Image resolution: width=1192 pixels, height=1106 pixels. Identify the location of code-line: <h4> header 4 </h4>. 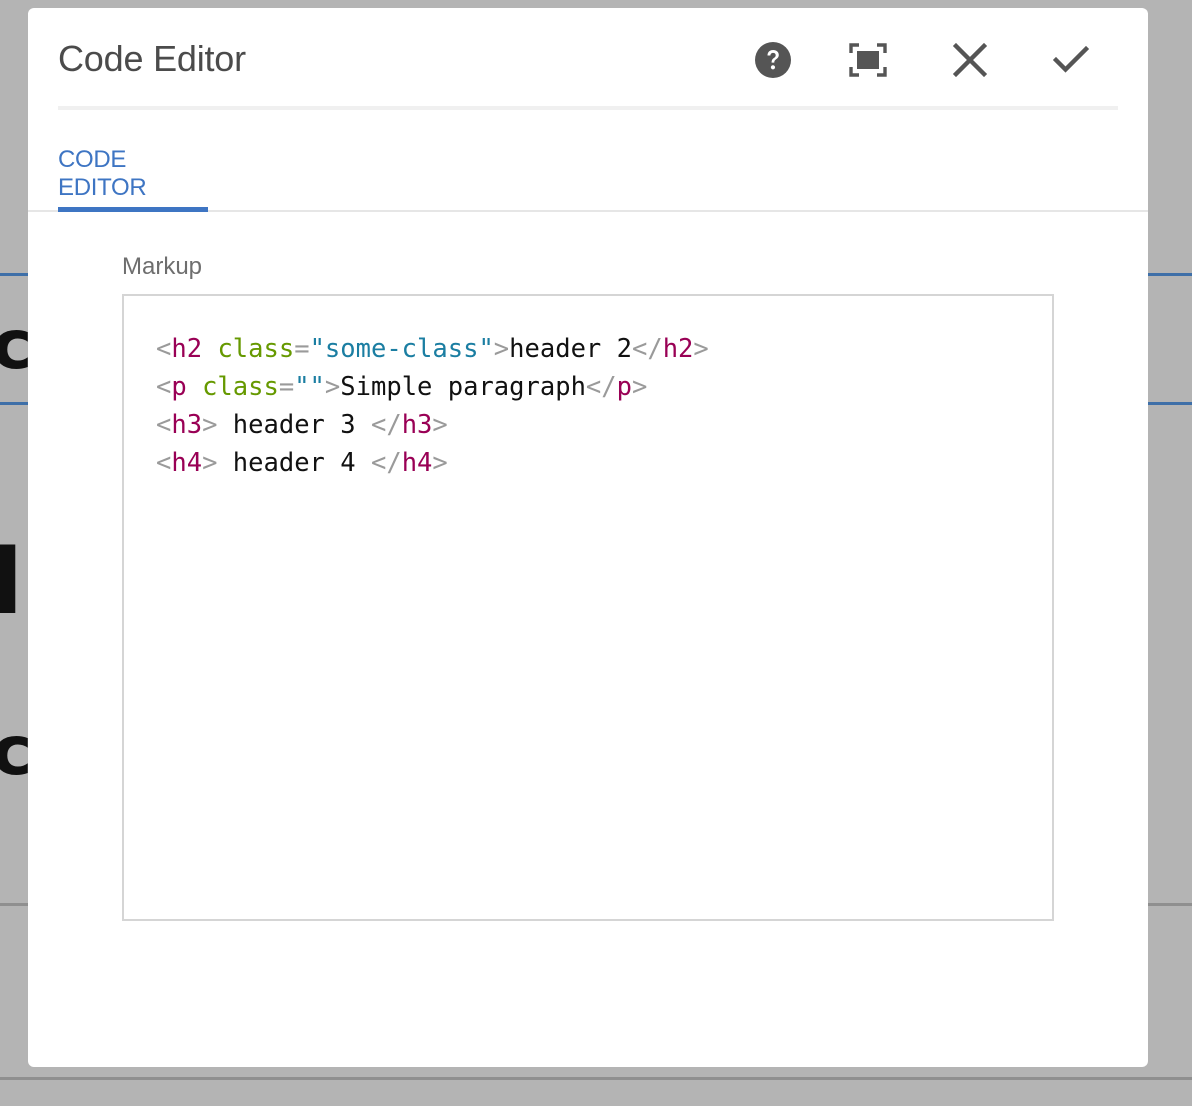
(432, 463).